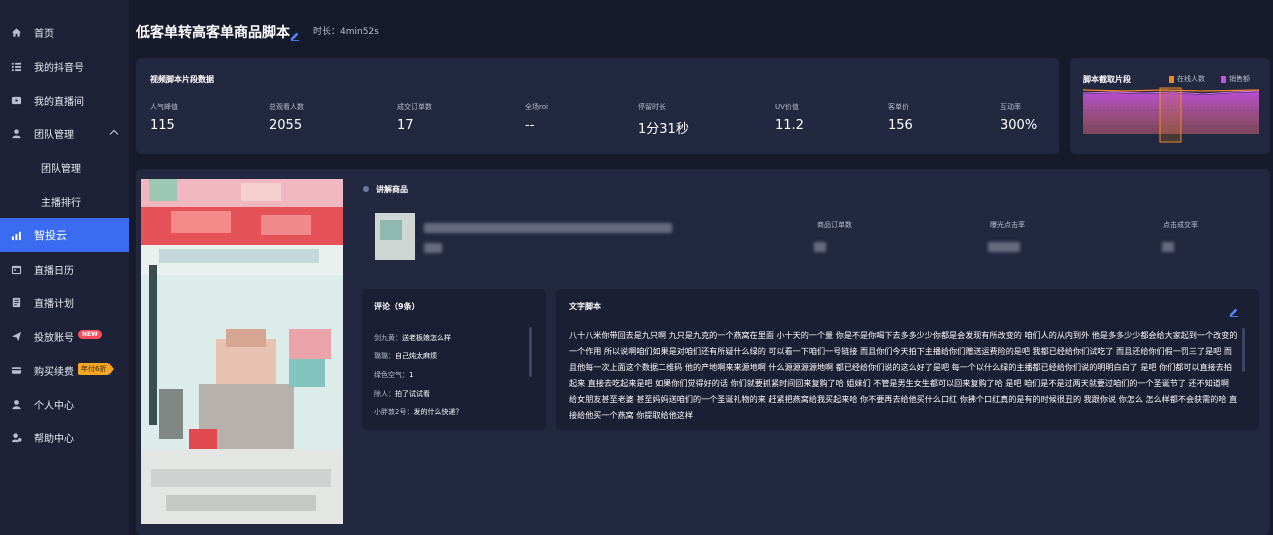 The image size is (1273, 535). What do you see at coordinates (1007, 225) in the screenshot?
I see `product-column-label: 曝光点击率` at bounding box center [1007, 225].